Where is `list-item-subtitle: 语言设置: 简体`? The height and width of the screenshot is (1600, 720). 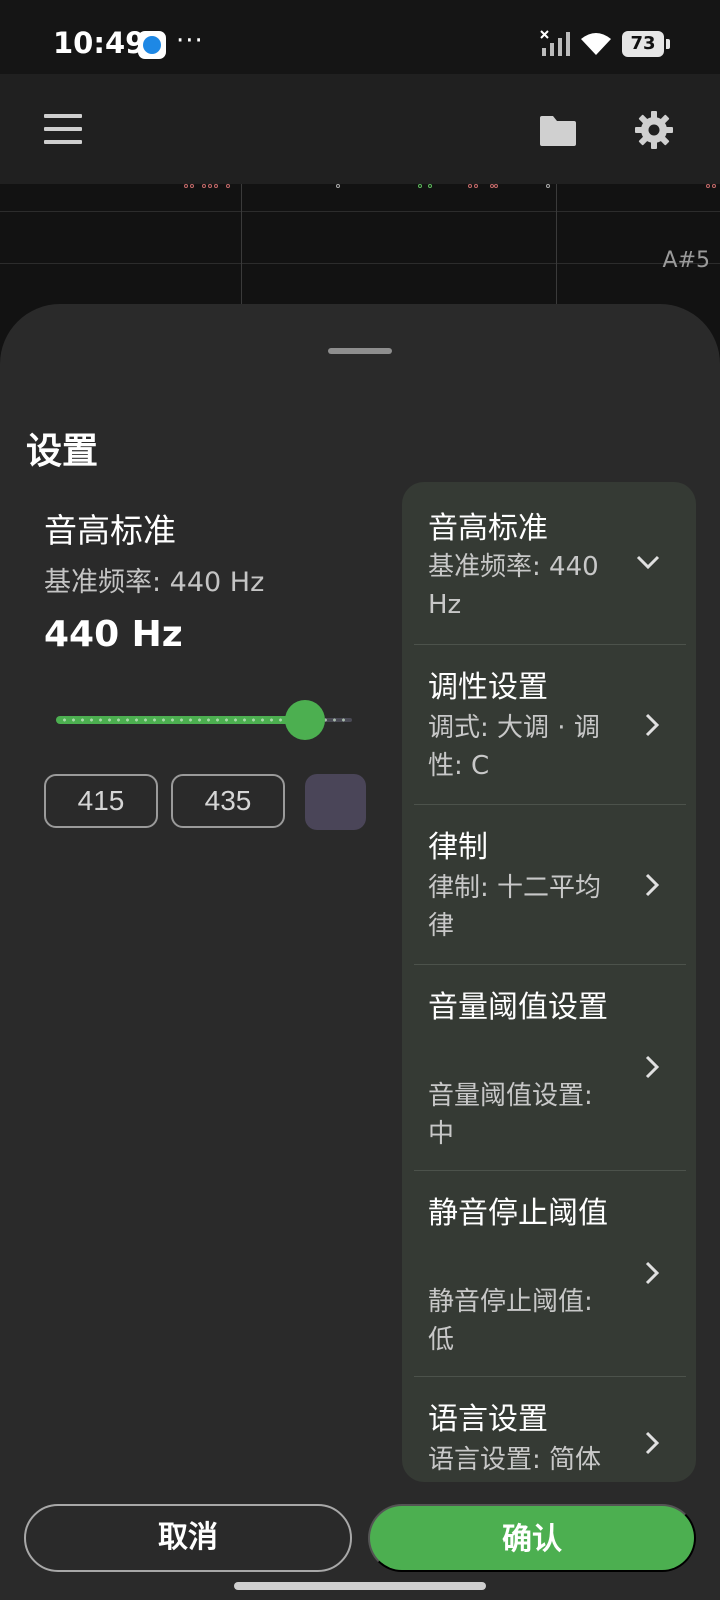 list-item-subtitle: 语言设置: 简体 is located at coordinates (515, 1460).